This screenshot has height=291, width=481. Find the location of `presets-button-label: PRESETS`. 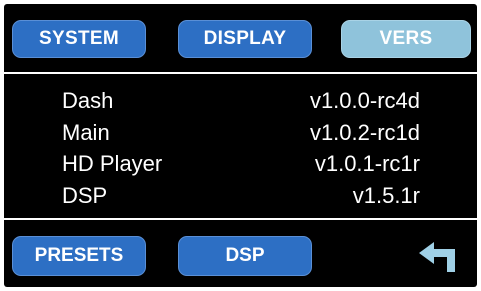

presets-button-label: PRESETS is located at coordinates (79, 255).